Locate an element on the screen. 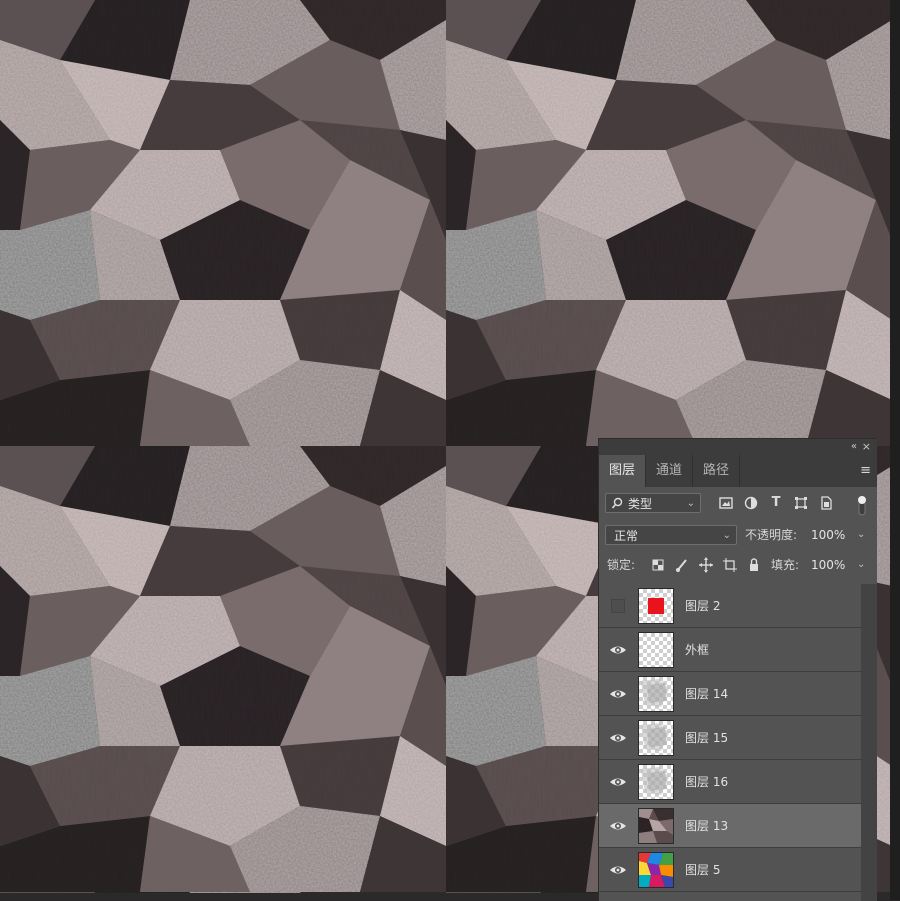 This screenshot has height=901, width=900. layer-name: 图层 14 is located at coordinates (706, 694).